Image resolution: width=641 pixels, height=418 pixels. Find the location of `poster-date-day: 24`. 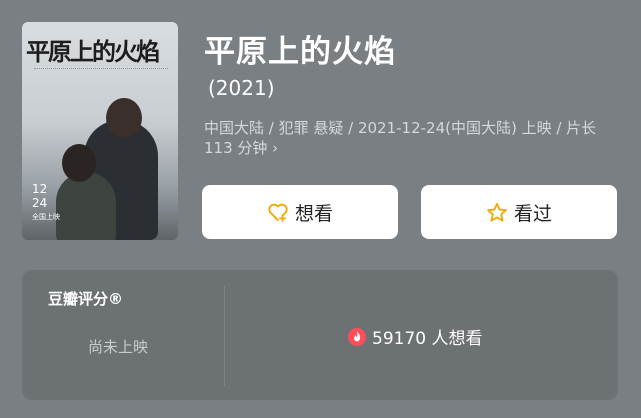

poster-date-day: 24 is located at coordinates (40, 203).